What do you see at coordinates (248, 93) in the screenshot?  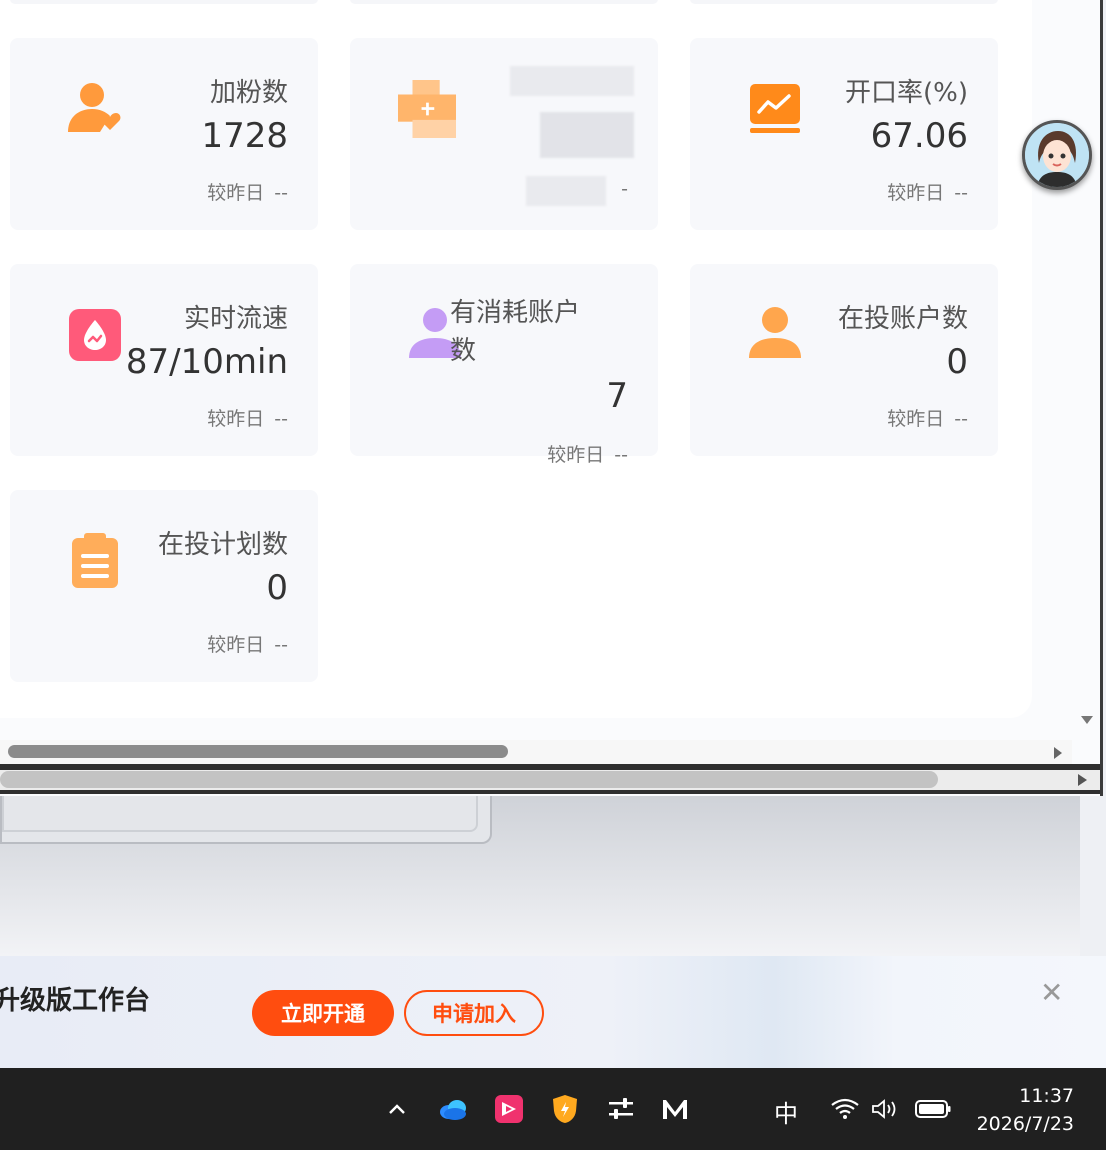 I see `card-title: 加粉数` at bounding box center [248, 93].